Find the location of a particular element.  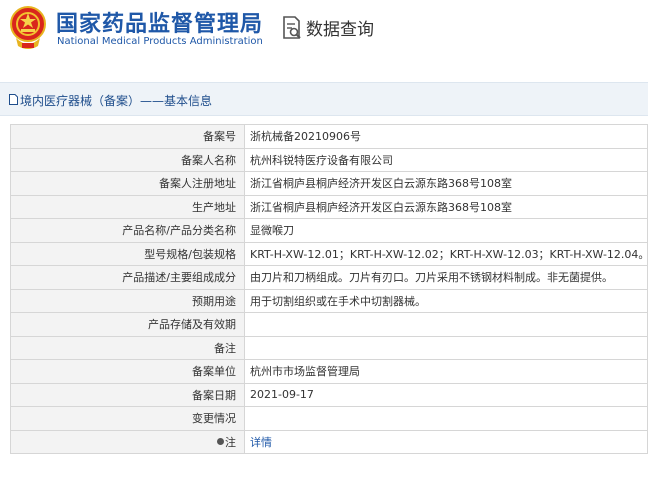

row-label-text: 产品描述/主要组成成分 is located at coordinates (179, 278).